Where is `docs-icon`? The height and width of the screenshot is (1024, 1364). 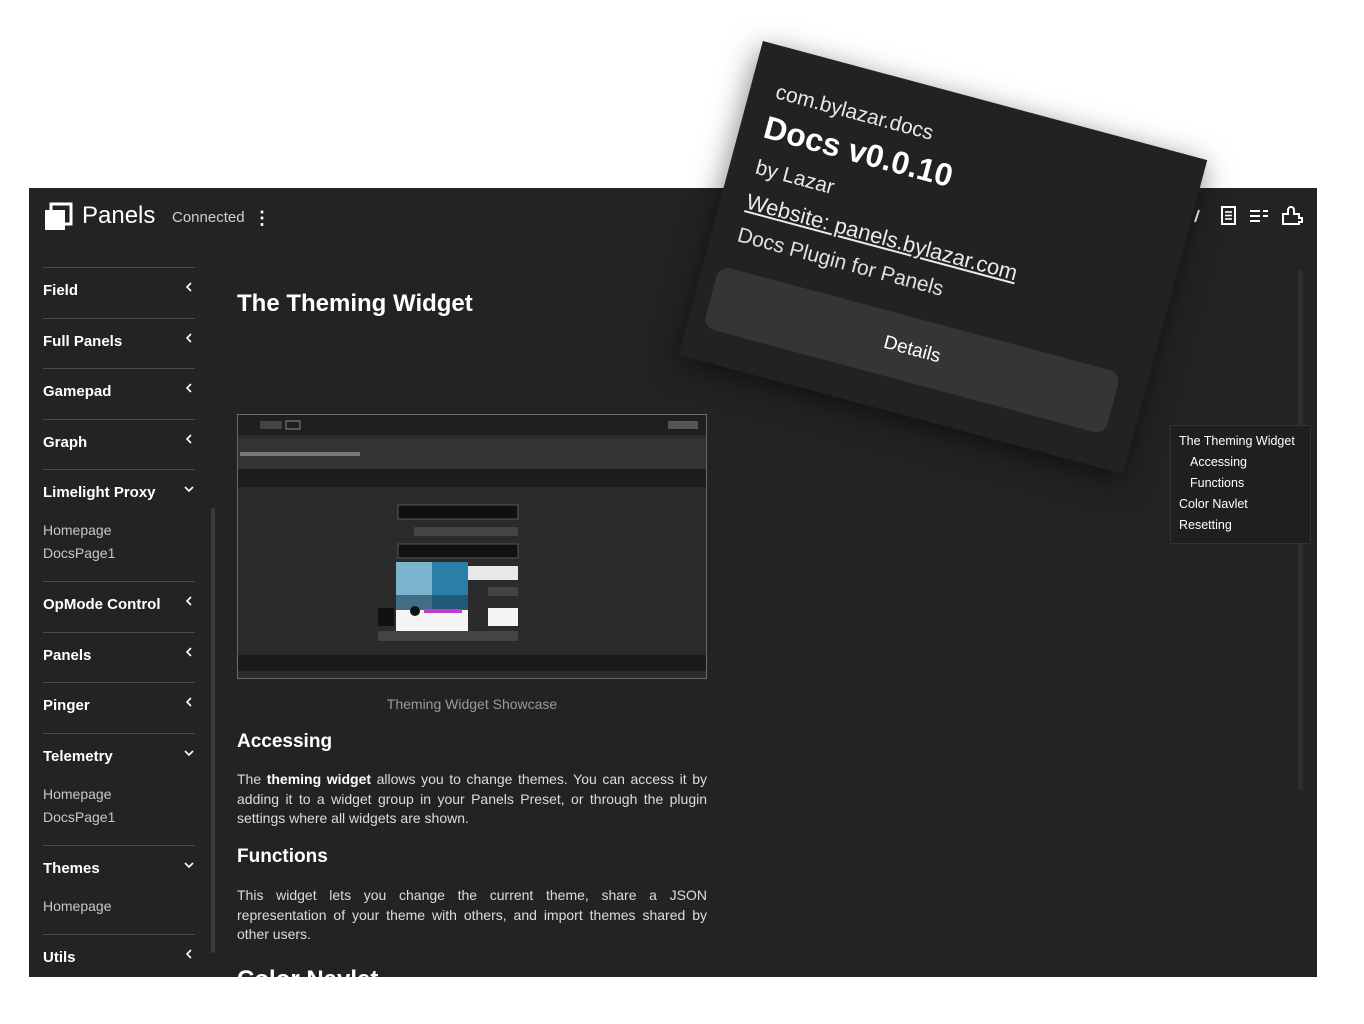
docs-icon is located at coordinates (1229, 216).